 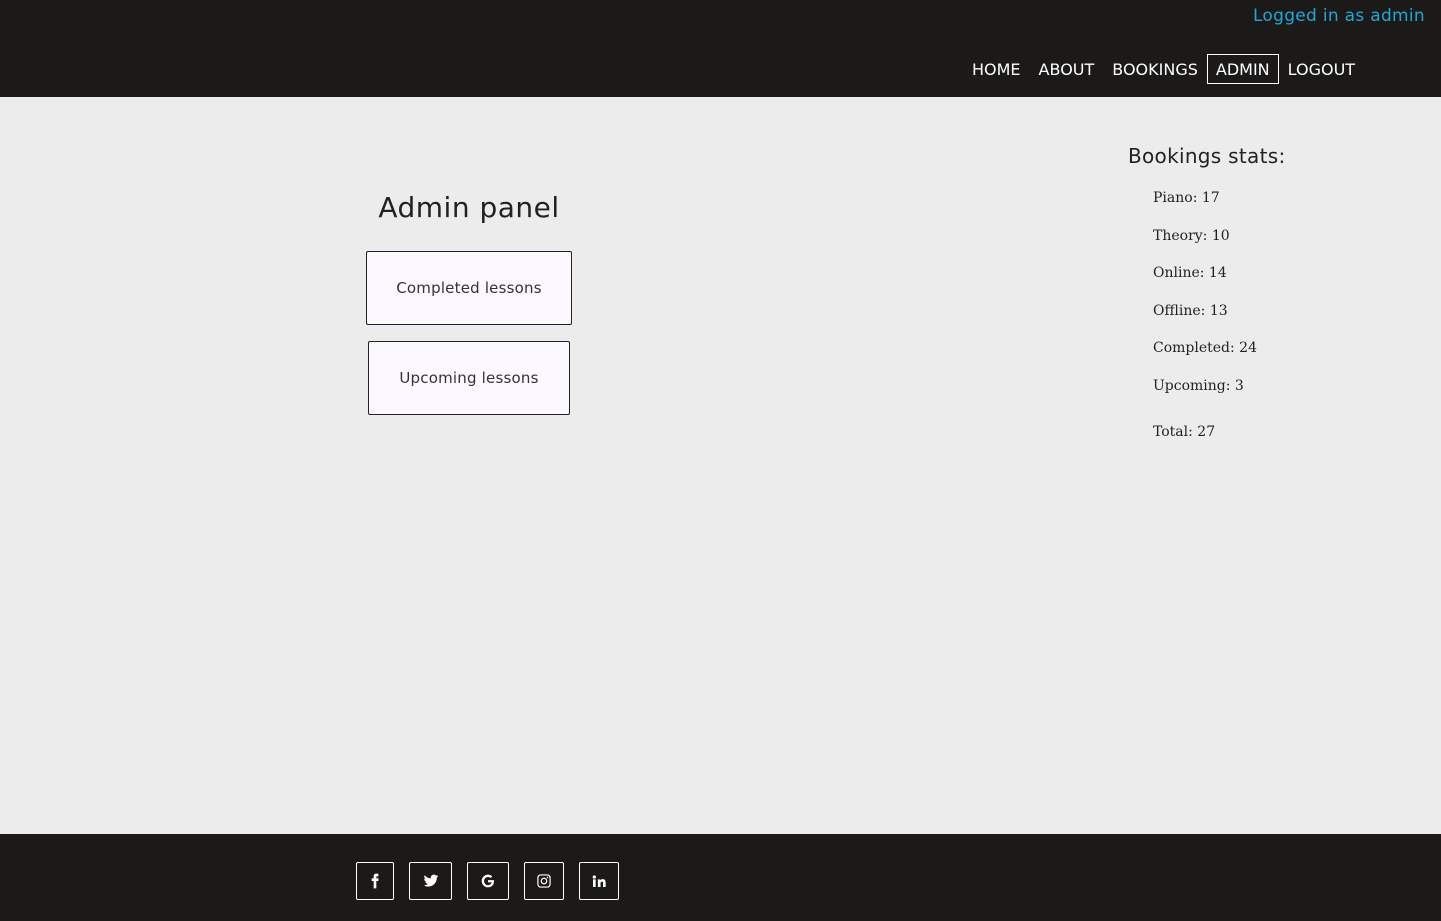 What do you see at coordinates (1184, 431) in the screenshot?
I see `stat-total: Total: 27` at bounding box center [1184, 431].